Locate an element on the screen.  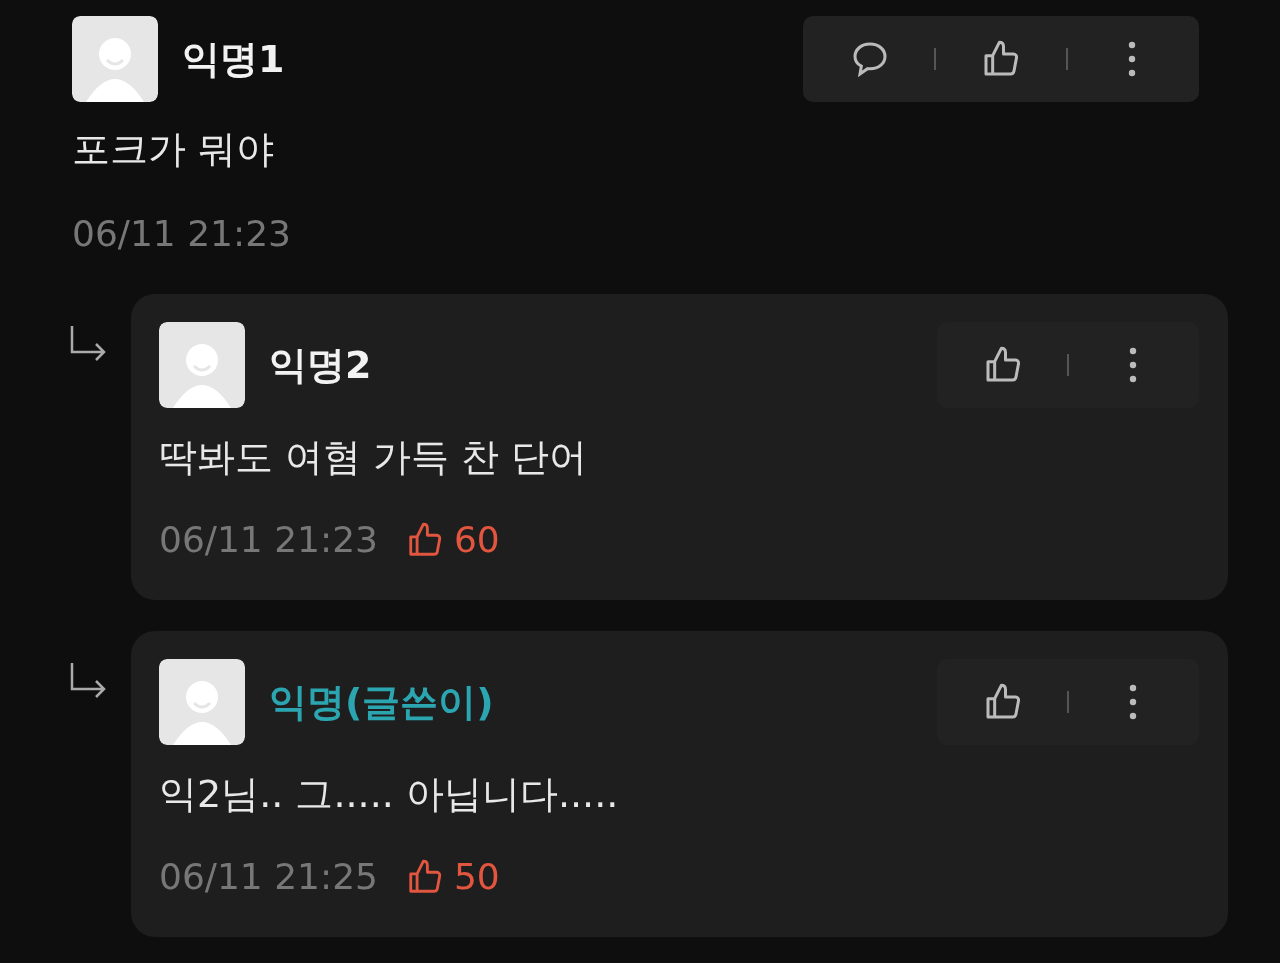
comment-text: 포크가 뭐야 is located at coordinates (174, 149).